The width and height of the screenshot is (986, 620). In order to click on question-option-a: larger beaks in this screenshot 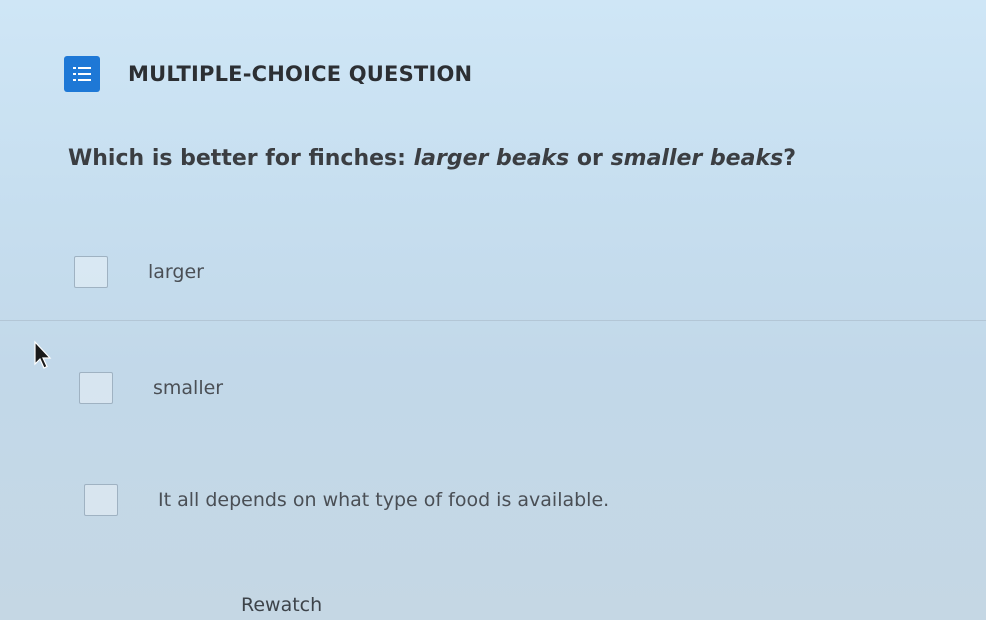, I will do `click(491, 158)`.